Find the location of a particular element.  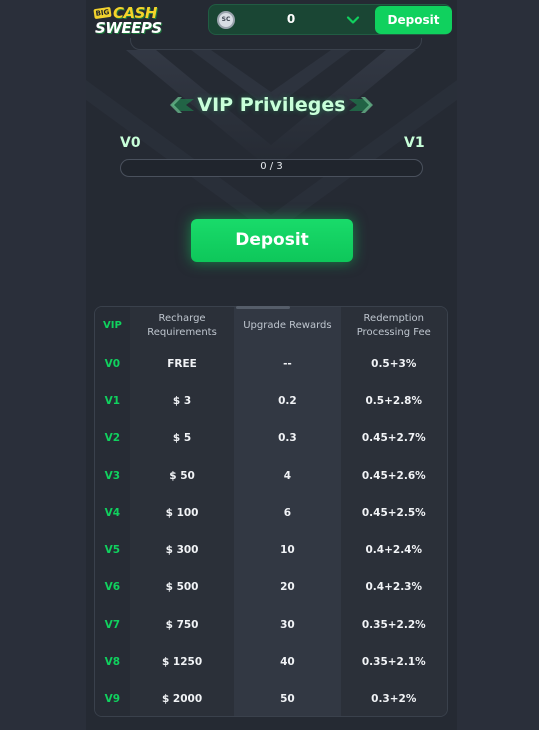

table-row: V5 $ 300 10 0.4+2.4% is located at coordinates (271, 550).